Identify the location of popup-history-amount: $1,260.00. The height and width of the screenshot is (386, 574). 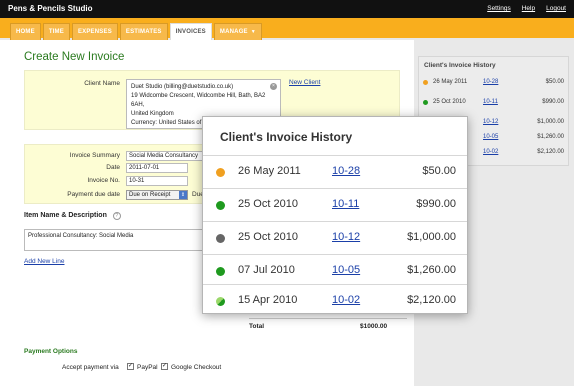
(431, 270).